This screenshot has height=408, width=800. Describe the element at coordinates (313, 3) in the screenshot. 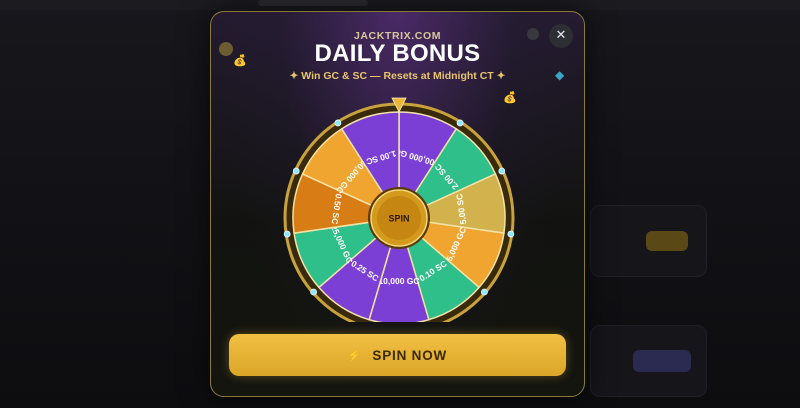

I see `background-header-chip` at that location.